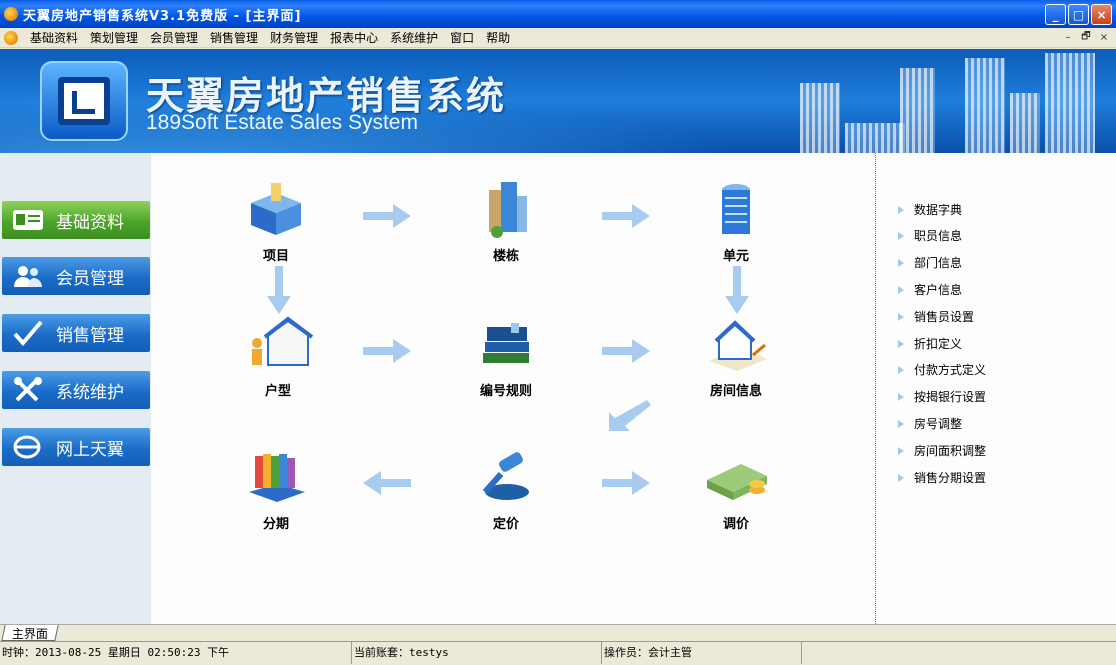 This screenshot has height=665, width=1116. Describe the element at coordinates (1068, 37) in the screenshot. I see `mdi-minimize-button: –` at that location.